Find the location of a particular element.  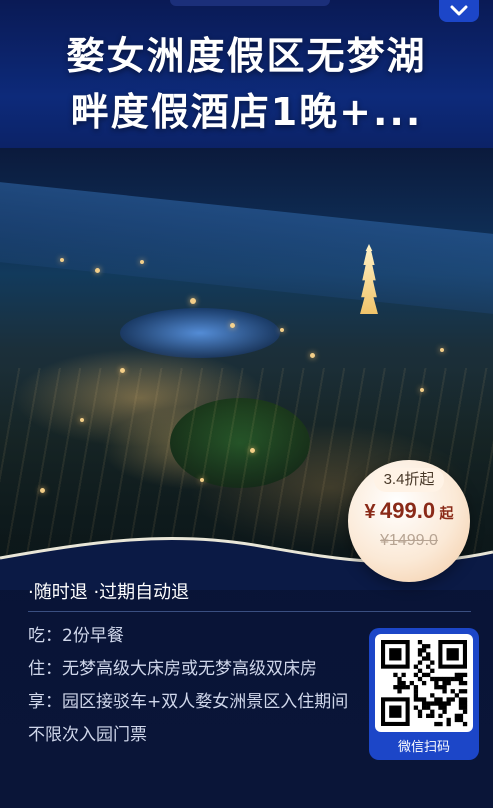

lake-shape is located at coordinates (200, 333).